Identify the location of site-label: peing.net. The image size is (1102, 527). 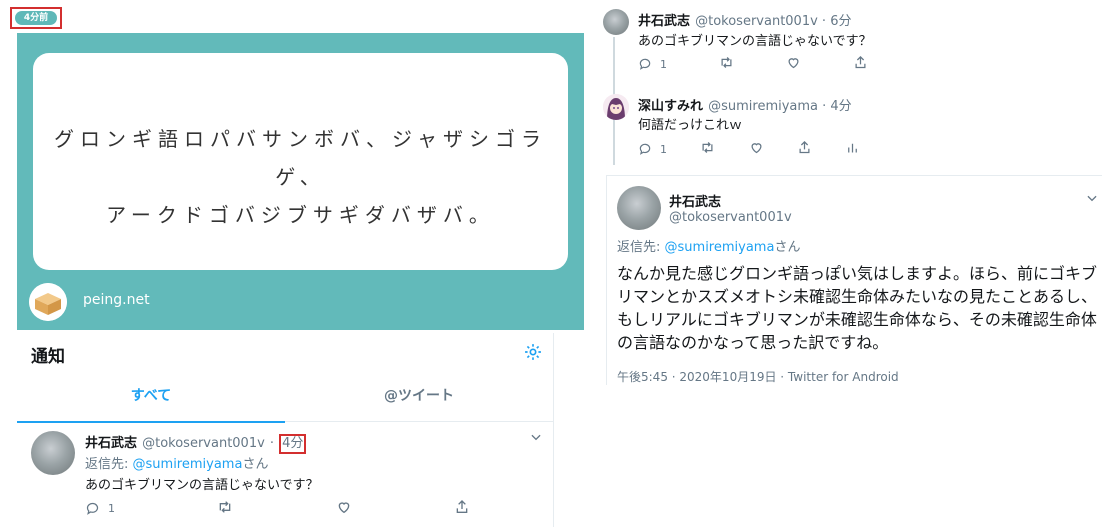
(116, 300).